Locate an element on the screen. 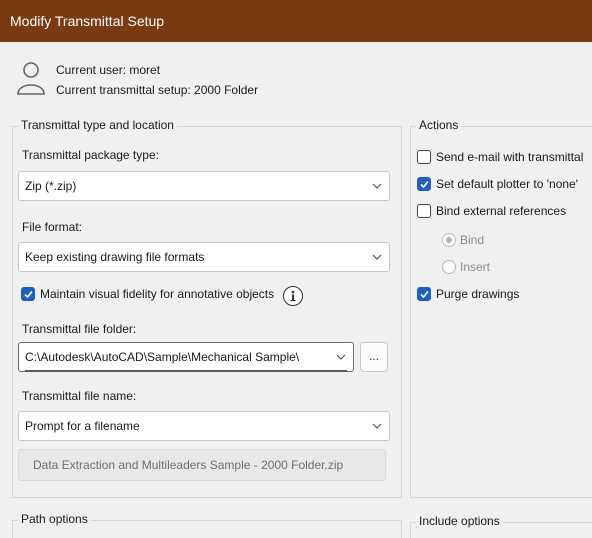 This screenshot has width=592, height=538. purge-label: Purge drawings is located at coordinates (478, 294).